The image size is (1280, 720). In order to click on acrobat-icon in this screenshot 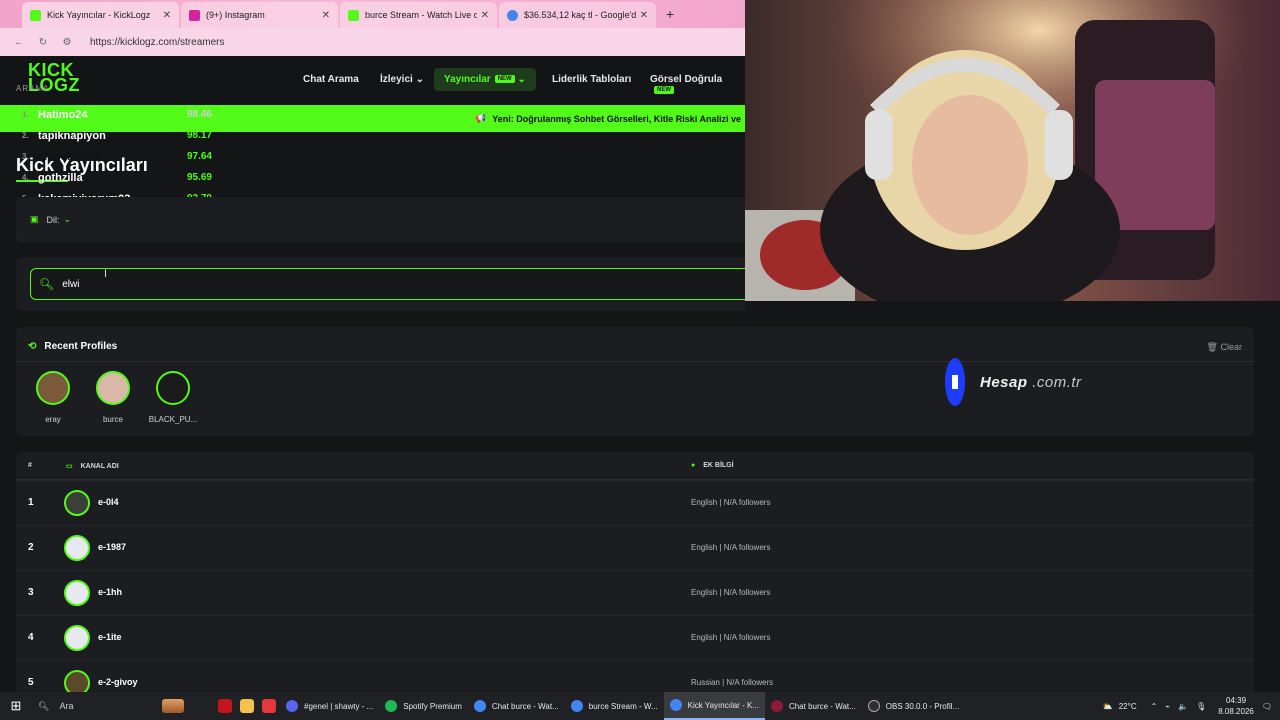, I will do `click(225, 706)`.